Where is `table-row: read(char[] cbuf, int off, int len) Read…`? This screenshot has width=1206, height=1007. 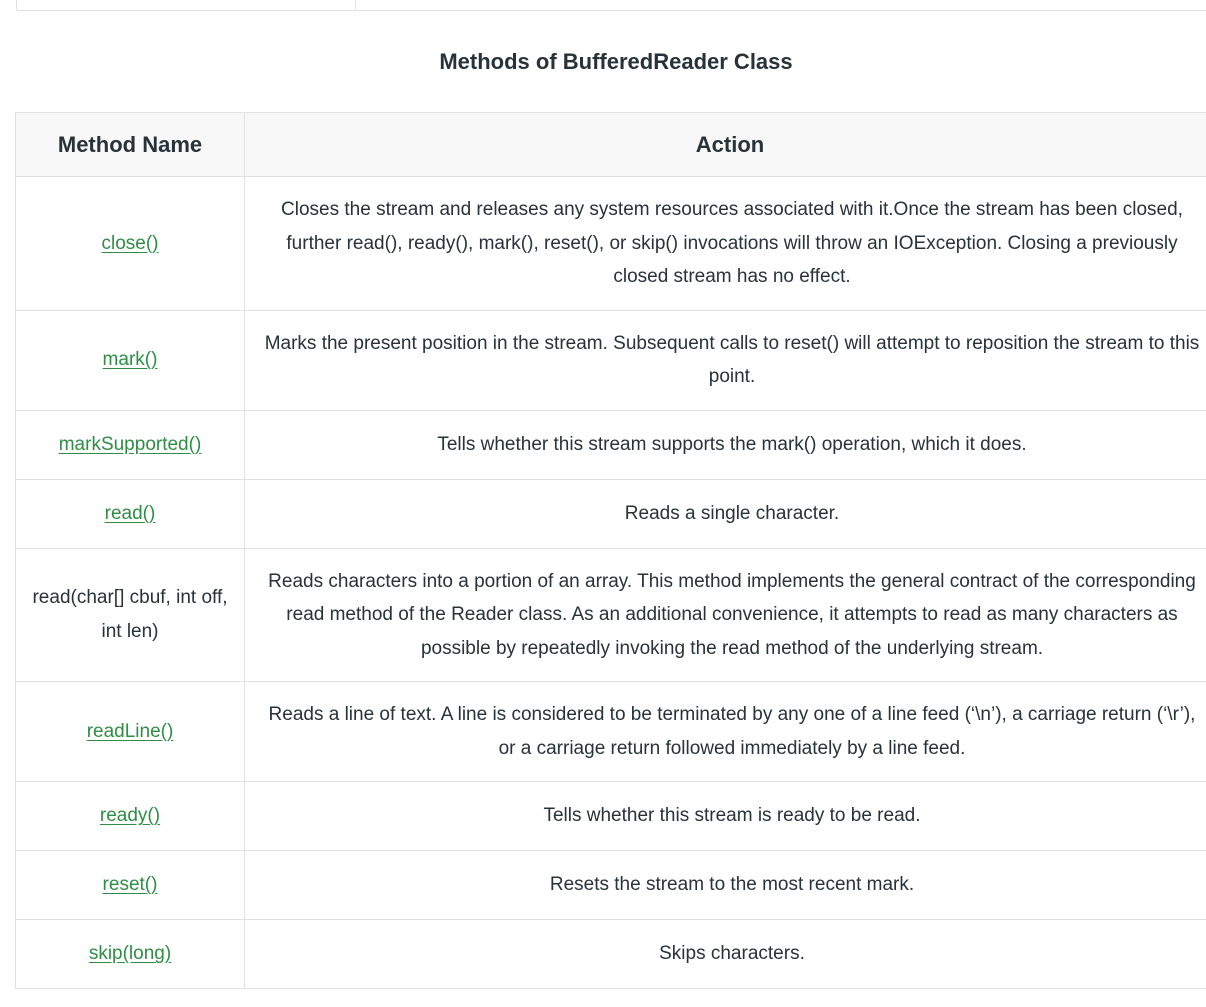 table-row: read(char[] cbuf, int off, int len) Read… is located at coordinates (610, 614).